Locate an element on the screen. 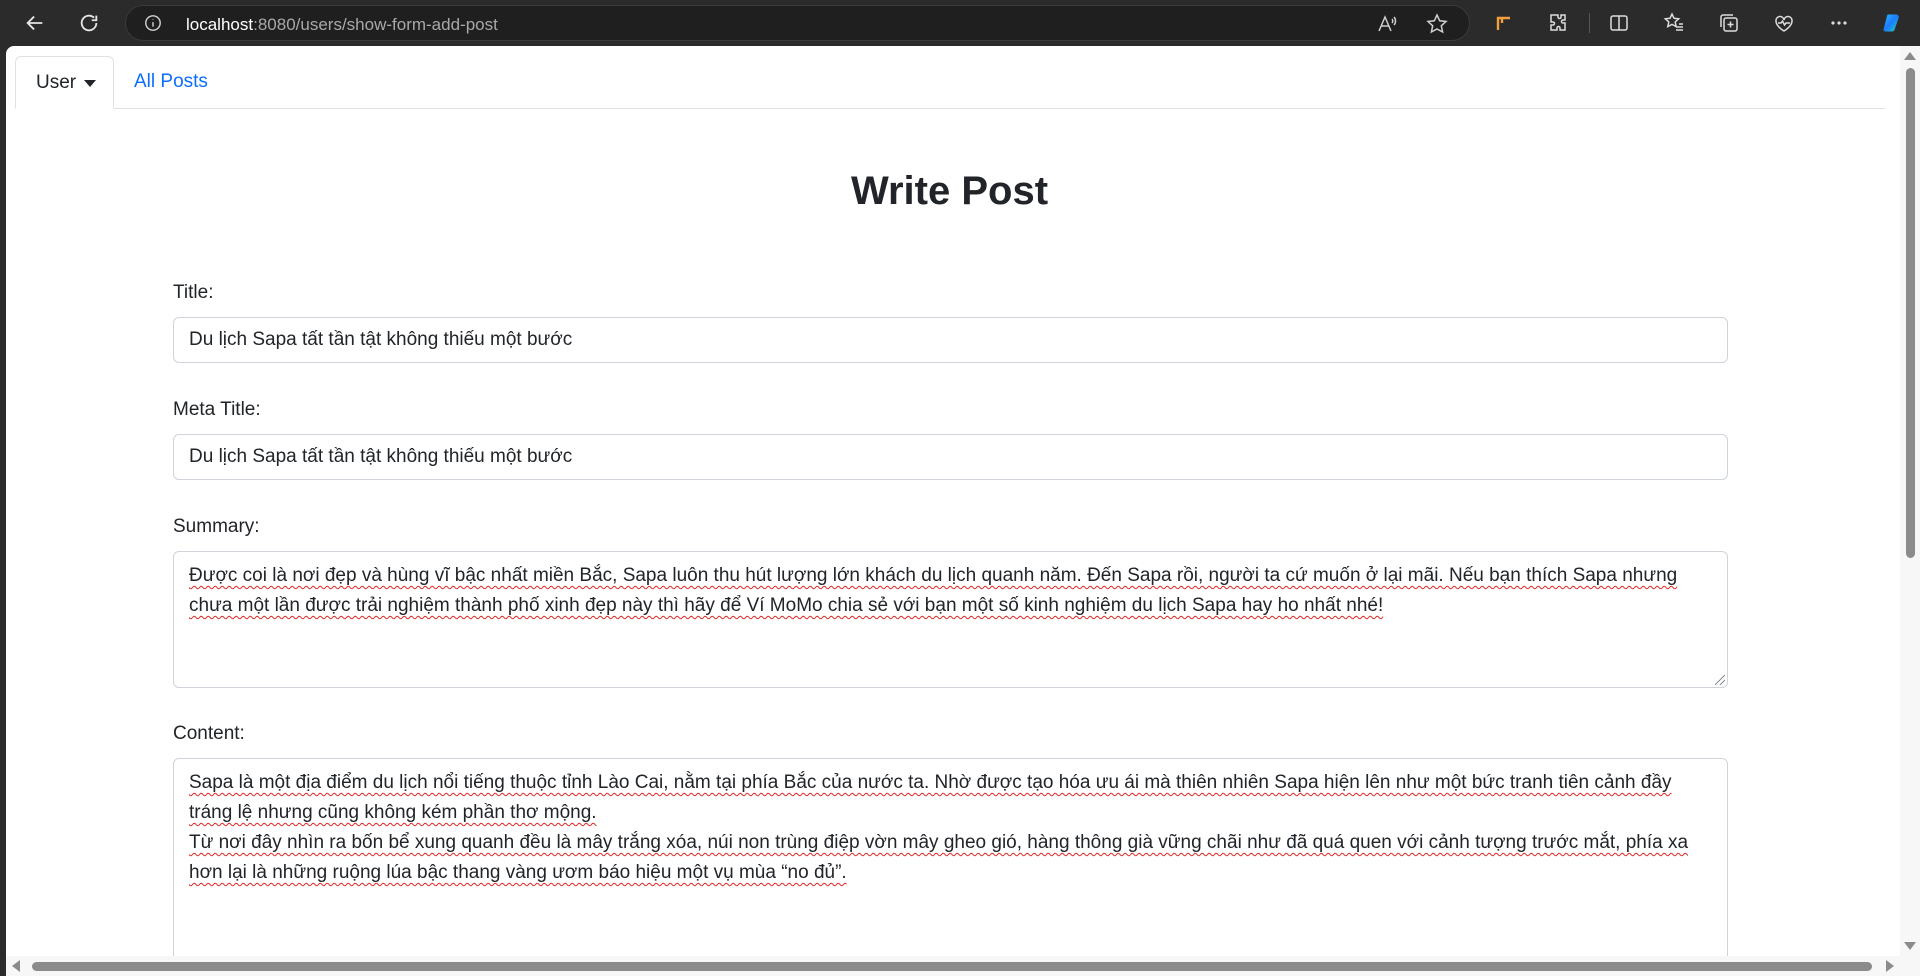 The height and width of the screenshot is (976, 1920). meta-title-input is located at coordinates (950, 457).